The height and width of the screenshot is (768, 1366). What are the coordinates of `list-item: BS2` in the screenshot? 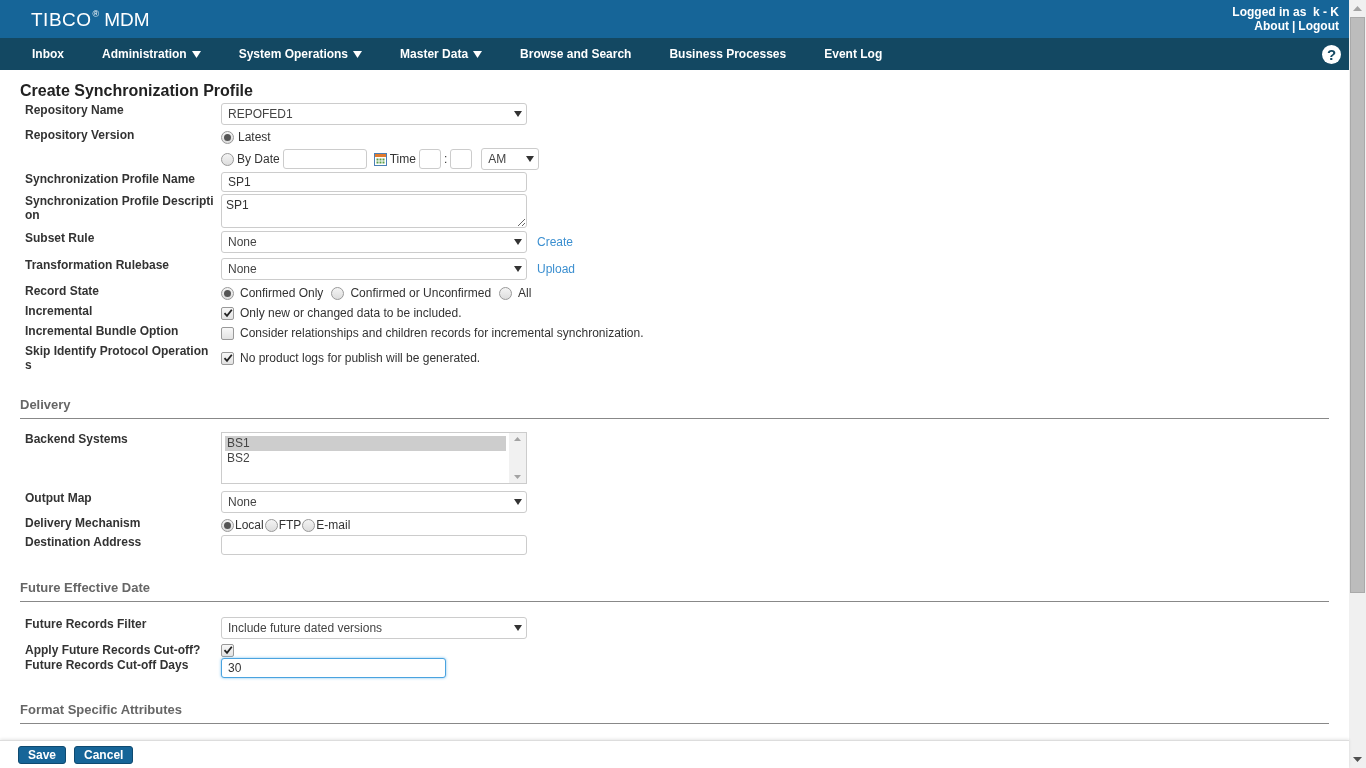 It's located at (365, 458).